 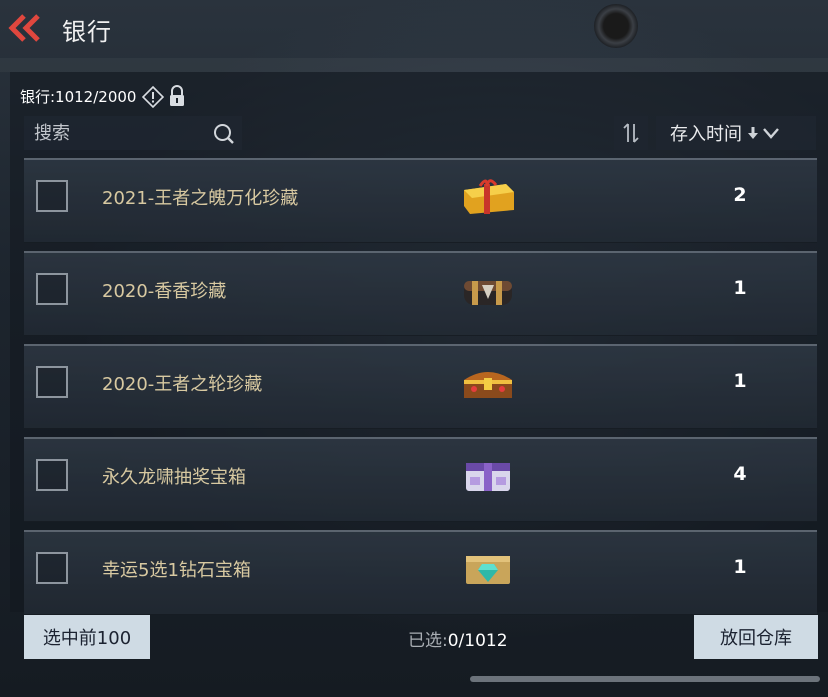 What do you see at coordinates (489, 196) in the screenshot?
I see `gold-gift-chest-icon` at bounding box center [489, 196].